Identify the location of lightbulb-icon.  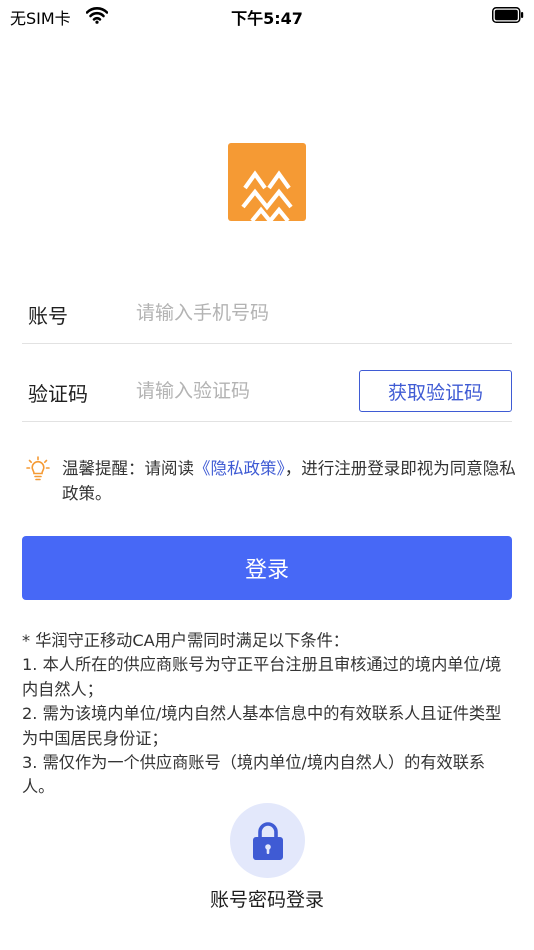
(38, 468).